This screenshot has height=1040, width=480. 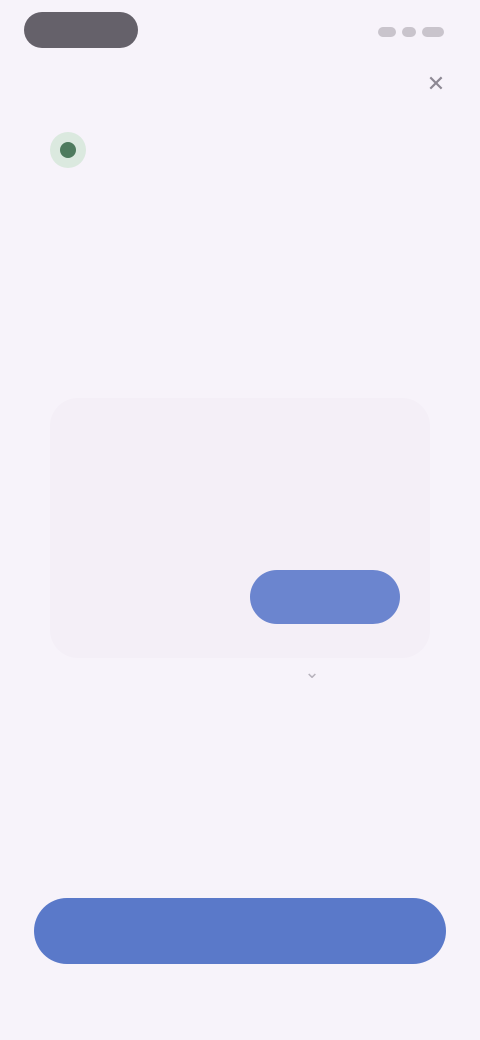 What do you see at coordinates (325, 597) in the screenshot?
I see `dialog-confirm-button` at bounding box center [325, 597].